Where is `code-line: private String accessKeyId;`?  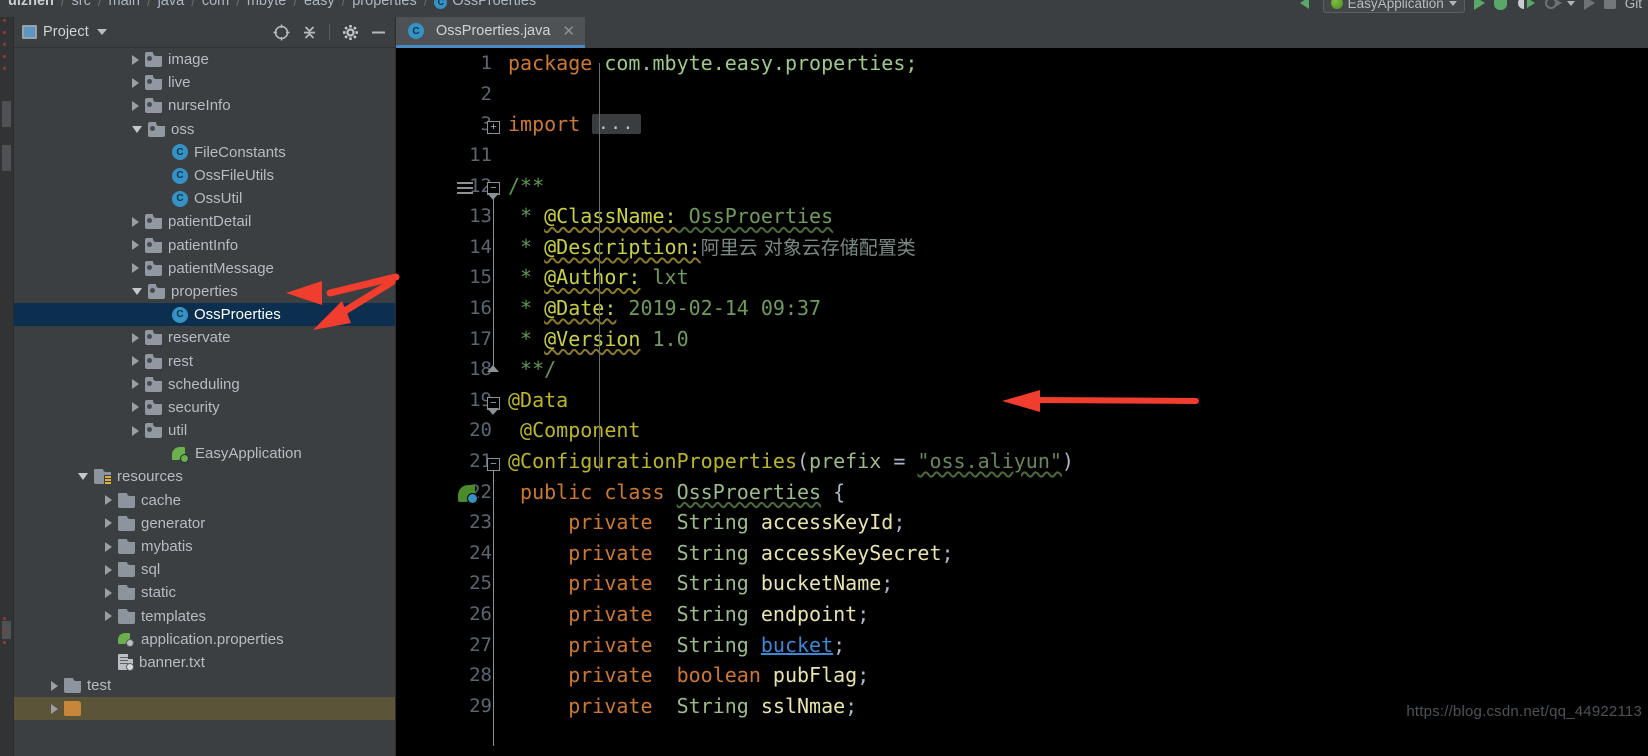 code-line: private String accessKeyId; is located at coordinates (1078, 522).